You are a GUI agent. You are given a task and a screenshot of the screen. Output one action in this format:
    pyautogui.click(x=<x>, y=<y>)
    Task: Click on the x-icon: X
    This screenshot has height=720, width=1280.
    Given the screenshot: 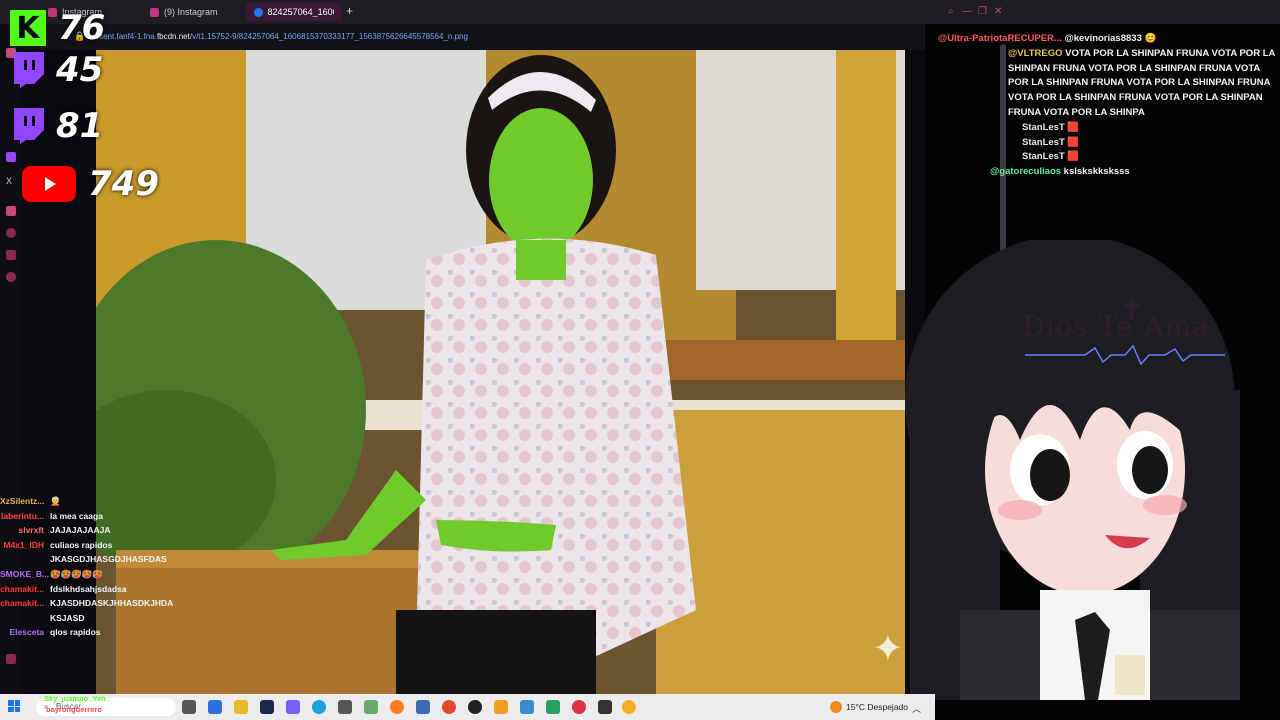 What is the action you would take?
    pyautogui.click(x=11, y=181)
    